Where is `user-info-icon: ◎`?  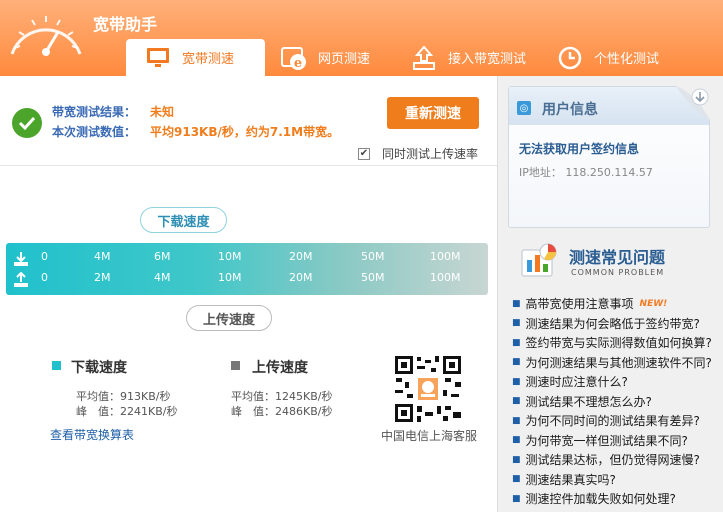
user-info-icon: ◎ is located at coordinates (524, 108).